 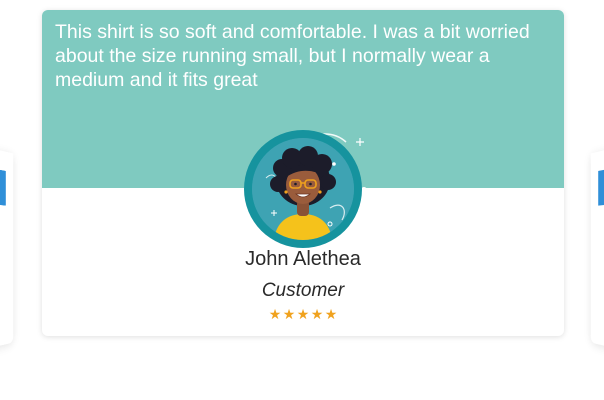 I want to click on reviewer-name: John Alethea, so click(x=303, y=259).